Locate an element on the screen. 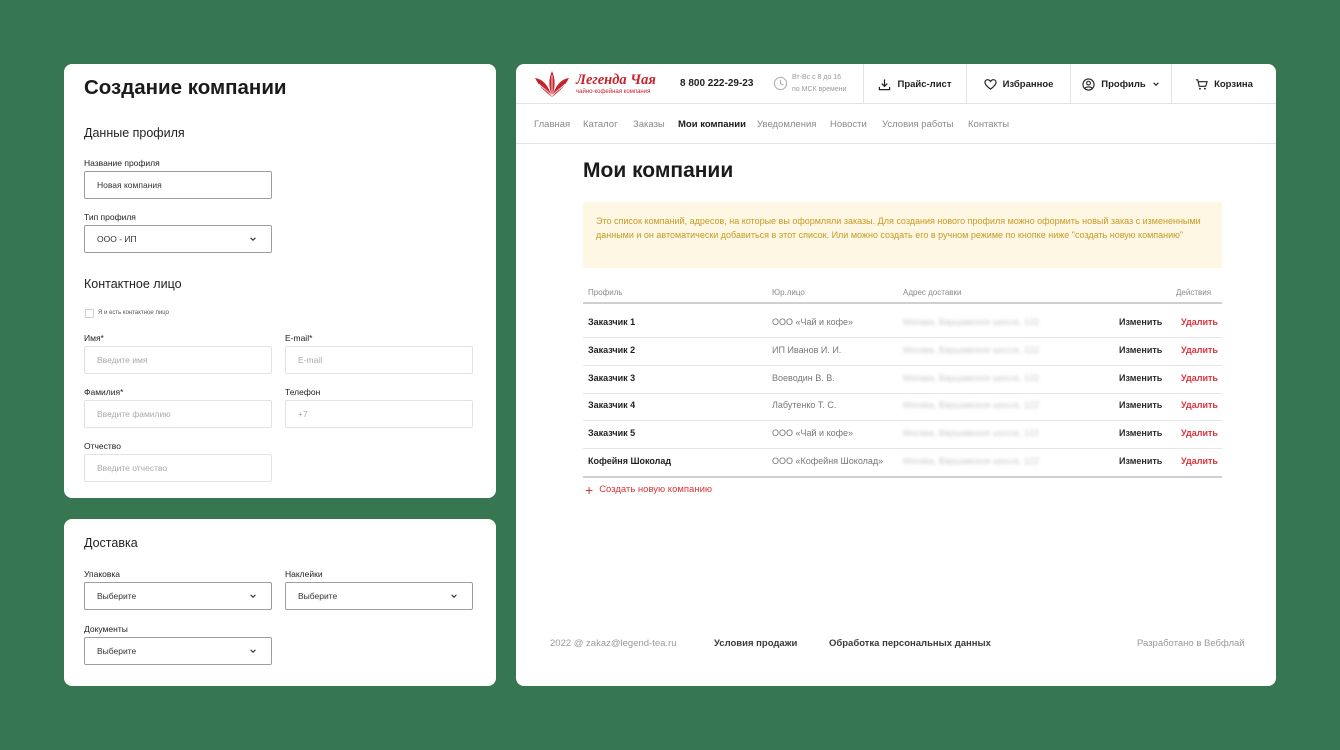 Image resolution: width=1340 pixels, height=750 pixels. phone-input: +7 is located at coordinates (379, 414).